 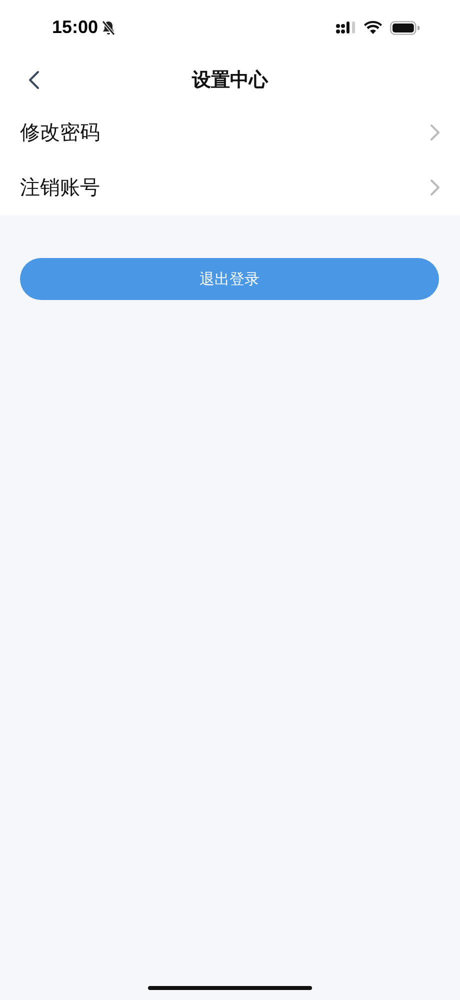 What do you see at coordinates (75, 27) in the screenshot?
I see `status-time: 15:00` at bounding box center [75, 27].